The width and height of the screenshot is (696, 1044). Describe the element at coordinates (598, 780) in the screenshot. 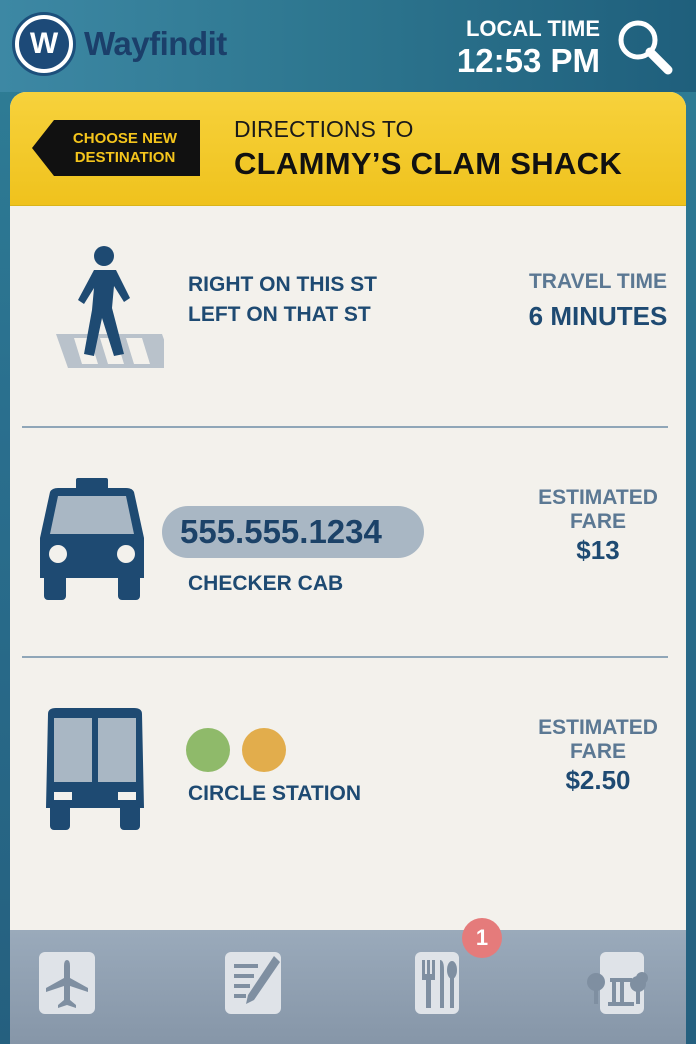

I see `bus-fare-value: $2.50` at that location.